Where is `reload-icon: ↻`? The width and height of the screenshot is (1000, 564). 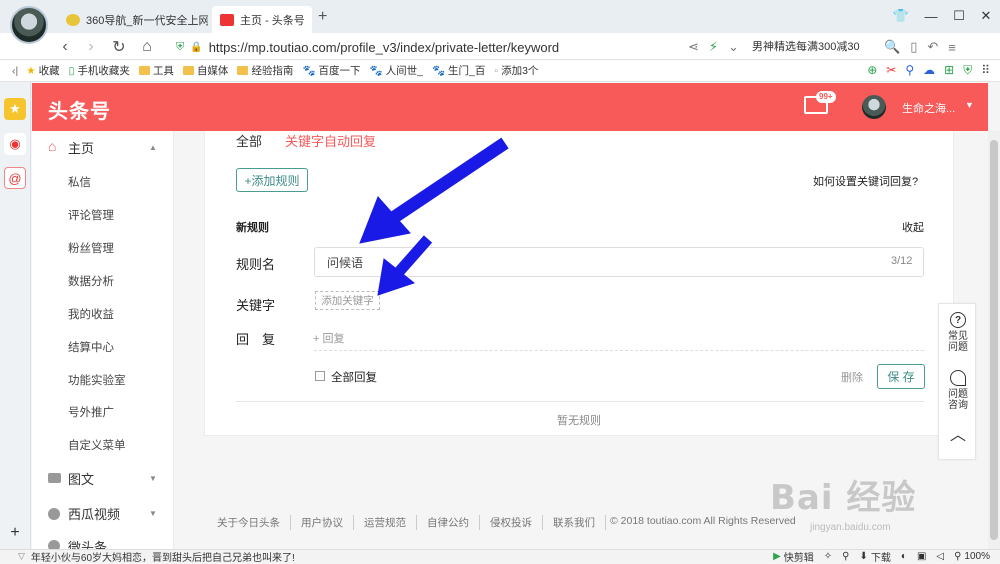
reload-icon: ↻ is located at coordinates (119, 47).